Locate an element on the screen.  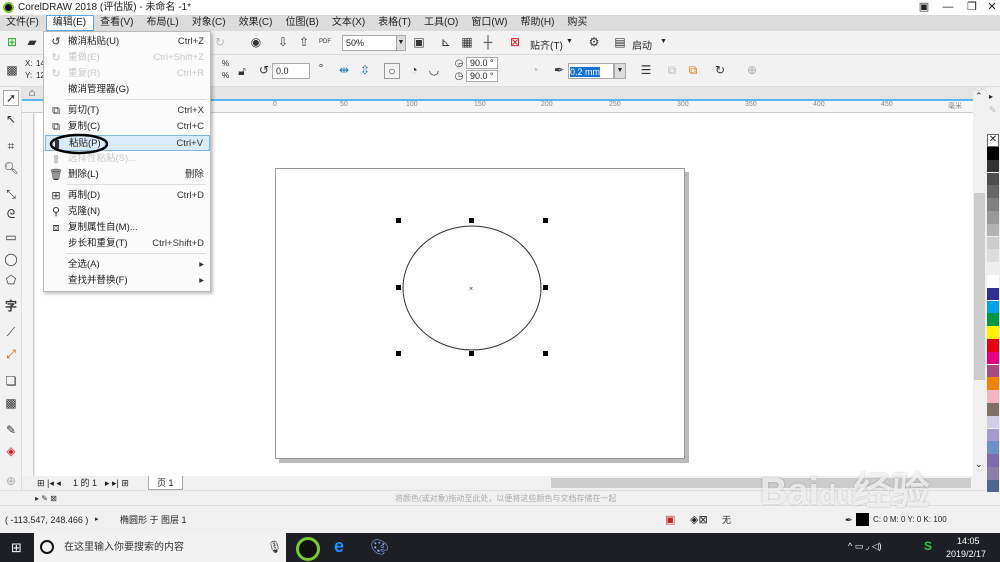
zoom-tool-icon: 🔍︎ is located at coordinates (11, 169).